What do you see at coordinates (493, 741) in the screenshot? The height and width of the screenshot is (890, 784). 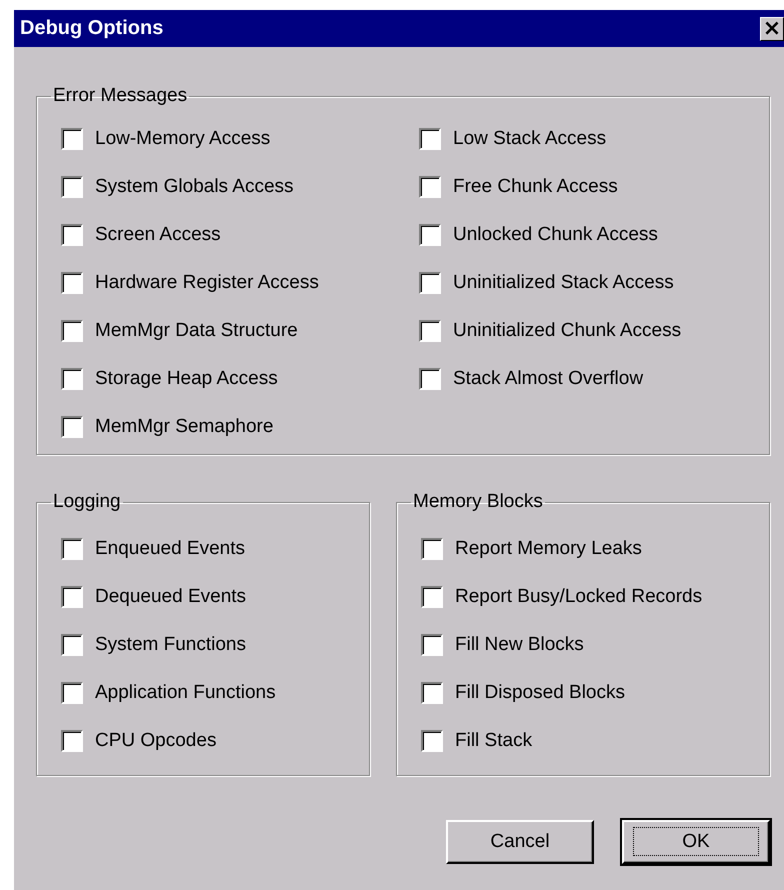 I see `checkbox-label: Fill Stack` at bounding box center [493, 741].